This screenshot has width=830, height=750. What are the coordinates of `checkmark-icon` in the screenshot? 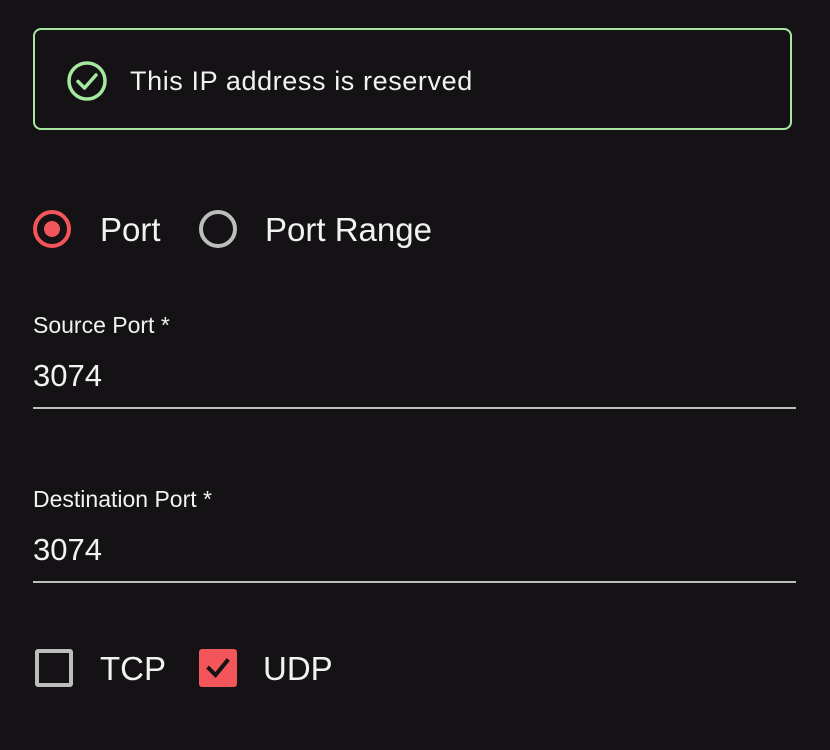 It's located at (218, 668).